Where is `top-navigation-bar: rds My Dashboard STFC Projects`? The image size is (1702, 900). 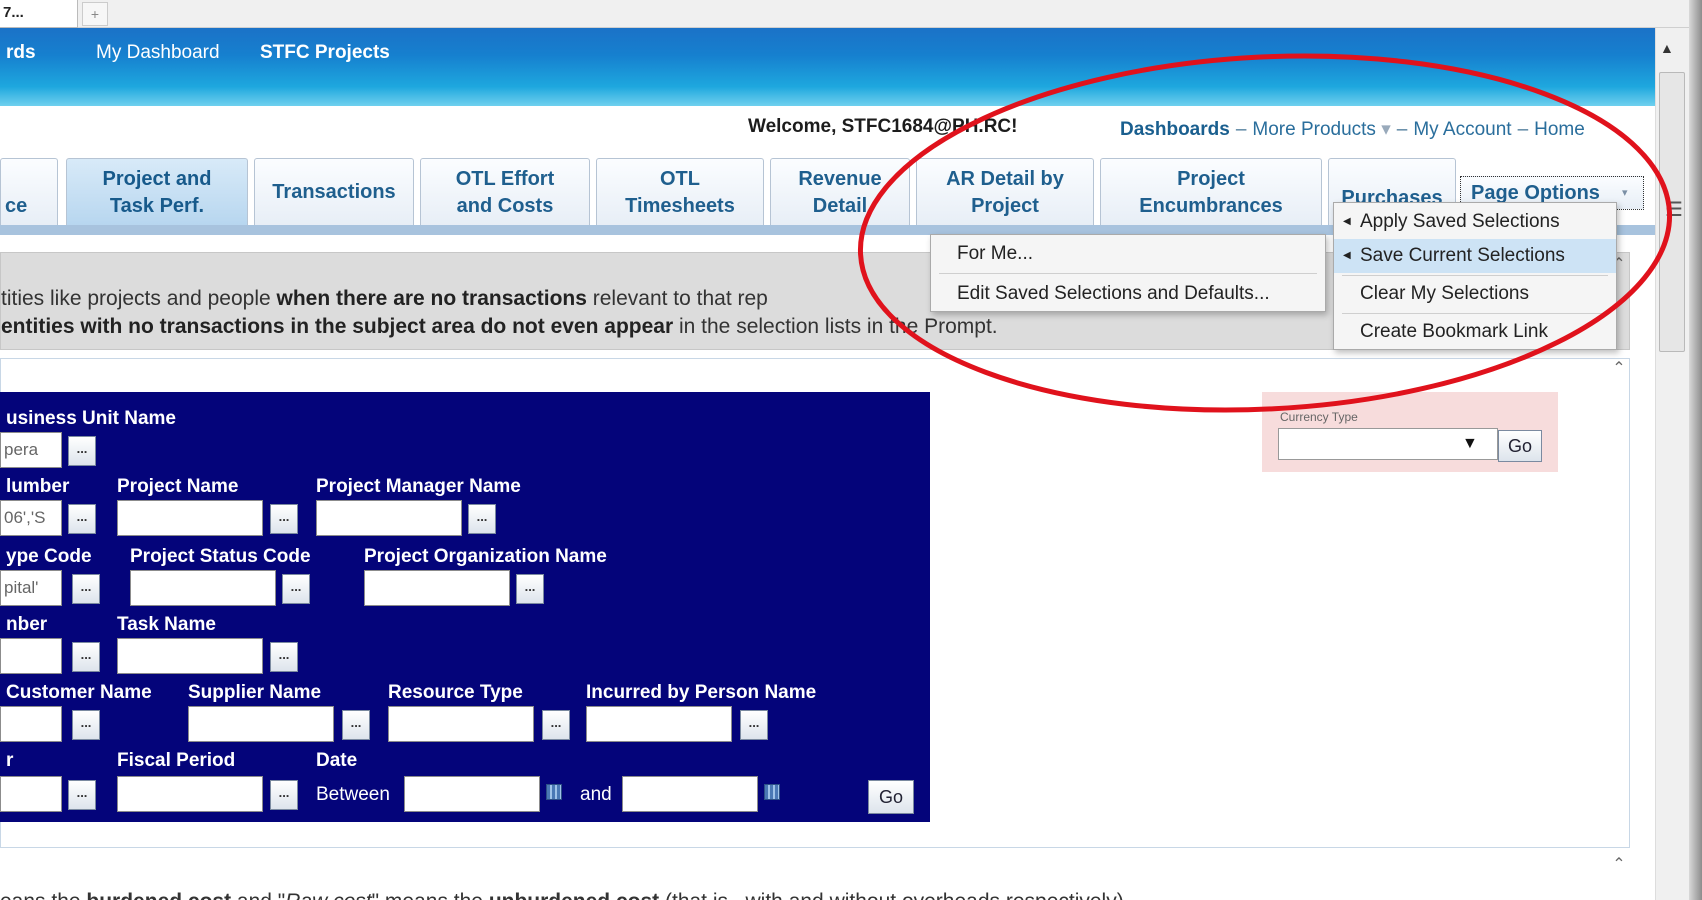 top-navigation-bar: rds My Dashboard STFC Projects is located at coordinates (827, 67).